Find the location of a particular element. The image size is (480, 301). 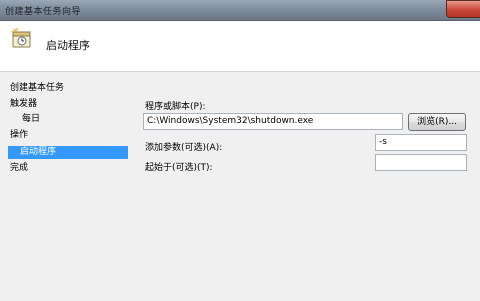

title-bar: 创建基本任务向导 is located at coordinates (240, 10).